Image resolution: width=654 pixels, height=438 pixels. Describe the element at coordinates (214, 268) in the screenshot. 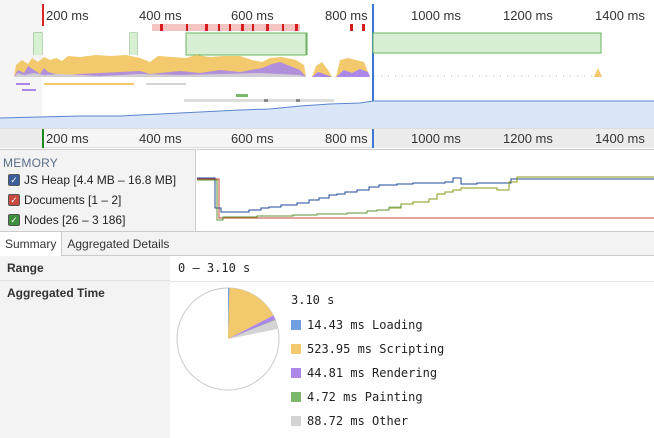

I see `range-value: 0 – 3.10 s` at that location.